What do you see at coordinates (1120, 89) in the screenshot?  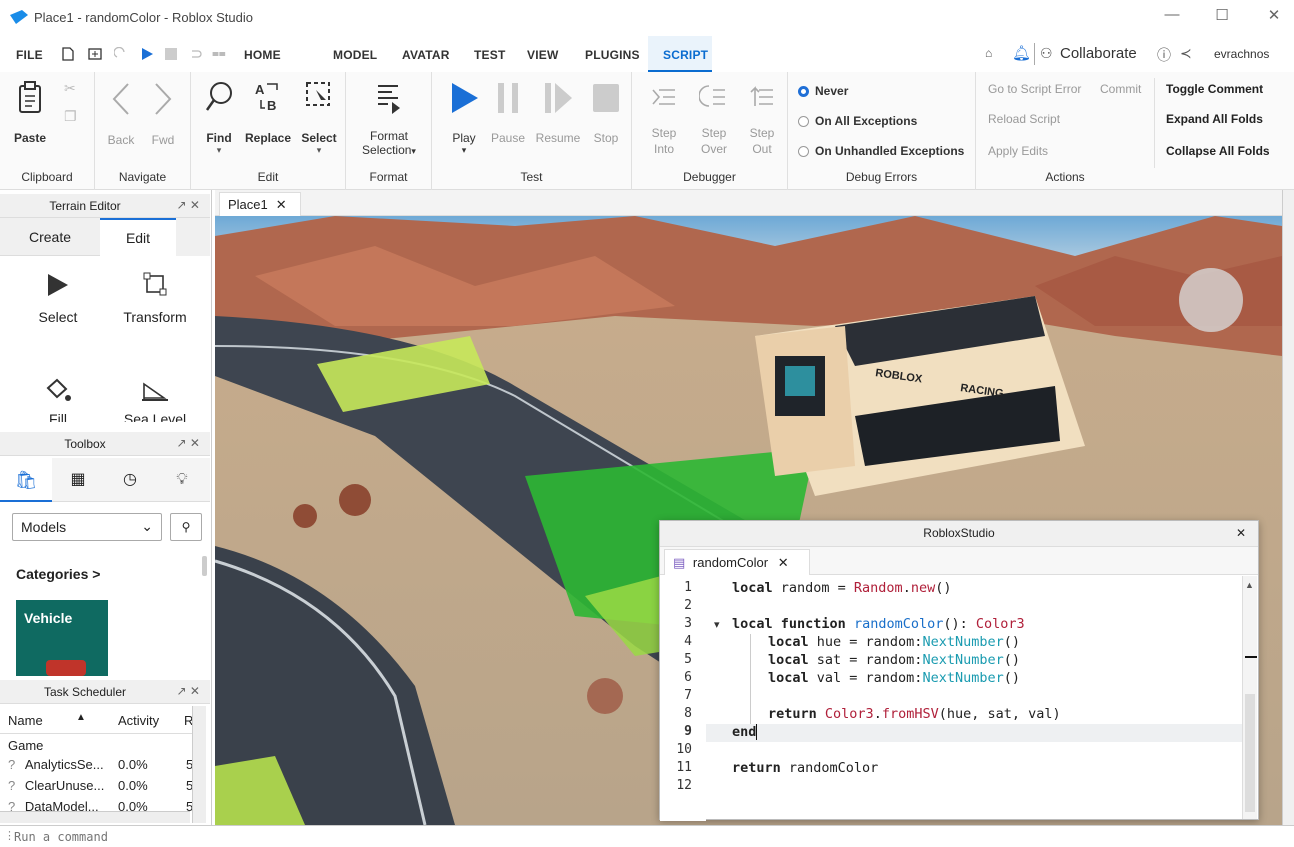 I see `commit-button: Commit` at bounding box center [1120, 89].